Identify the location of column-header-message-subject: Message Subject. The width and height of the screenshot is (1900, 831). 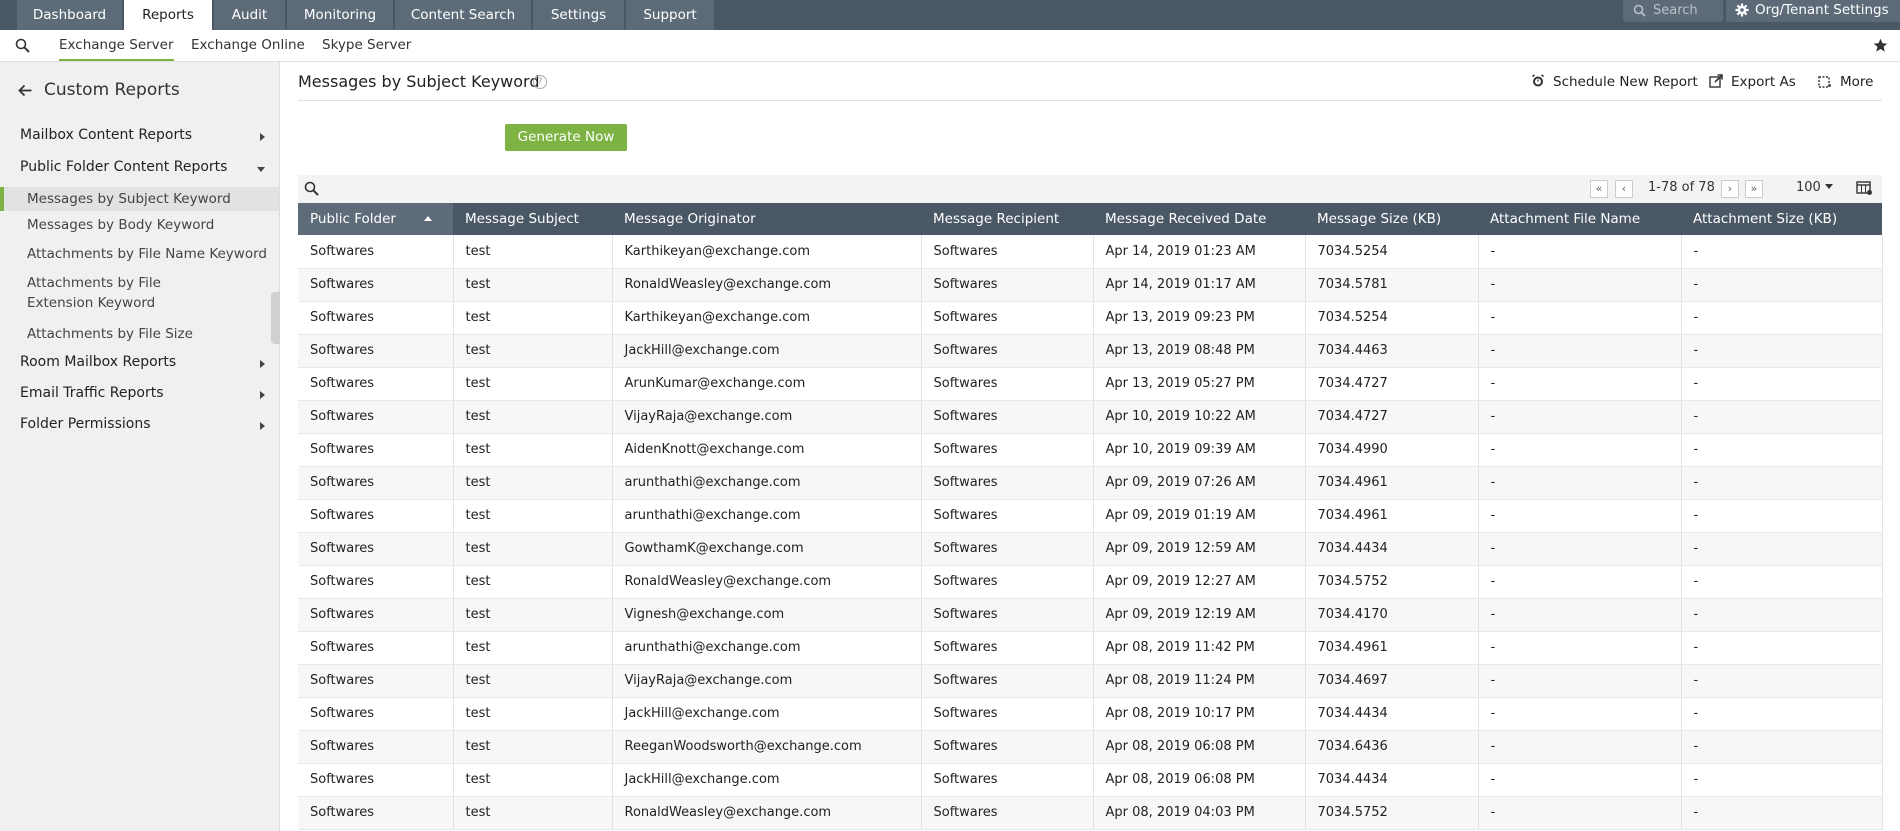
(532, 219).